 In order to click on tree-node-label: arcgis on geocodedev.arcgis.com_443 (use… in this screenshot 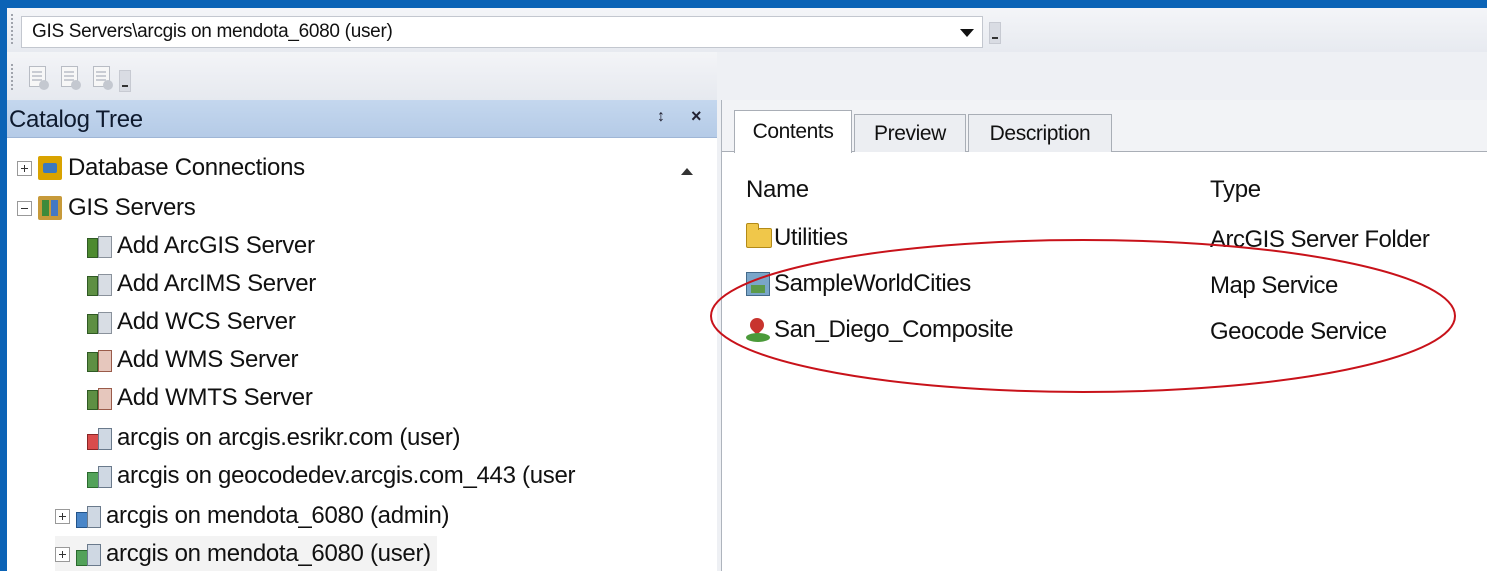, I will do `click(346, 475)`.